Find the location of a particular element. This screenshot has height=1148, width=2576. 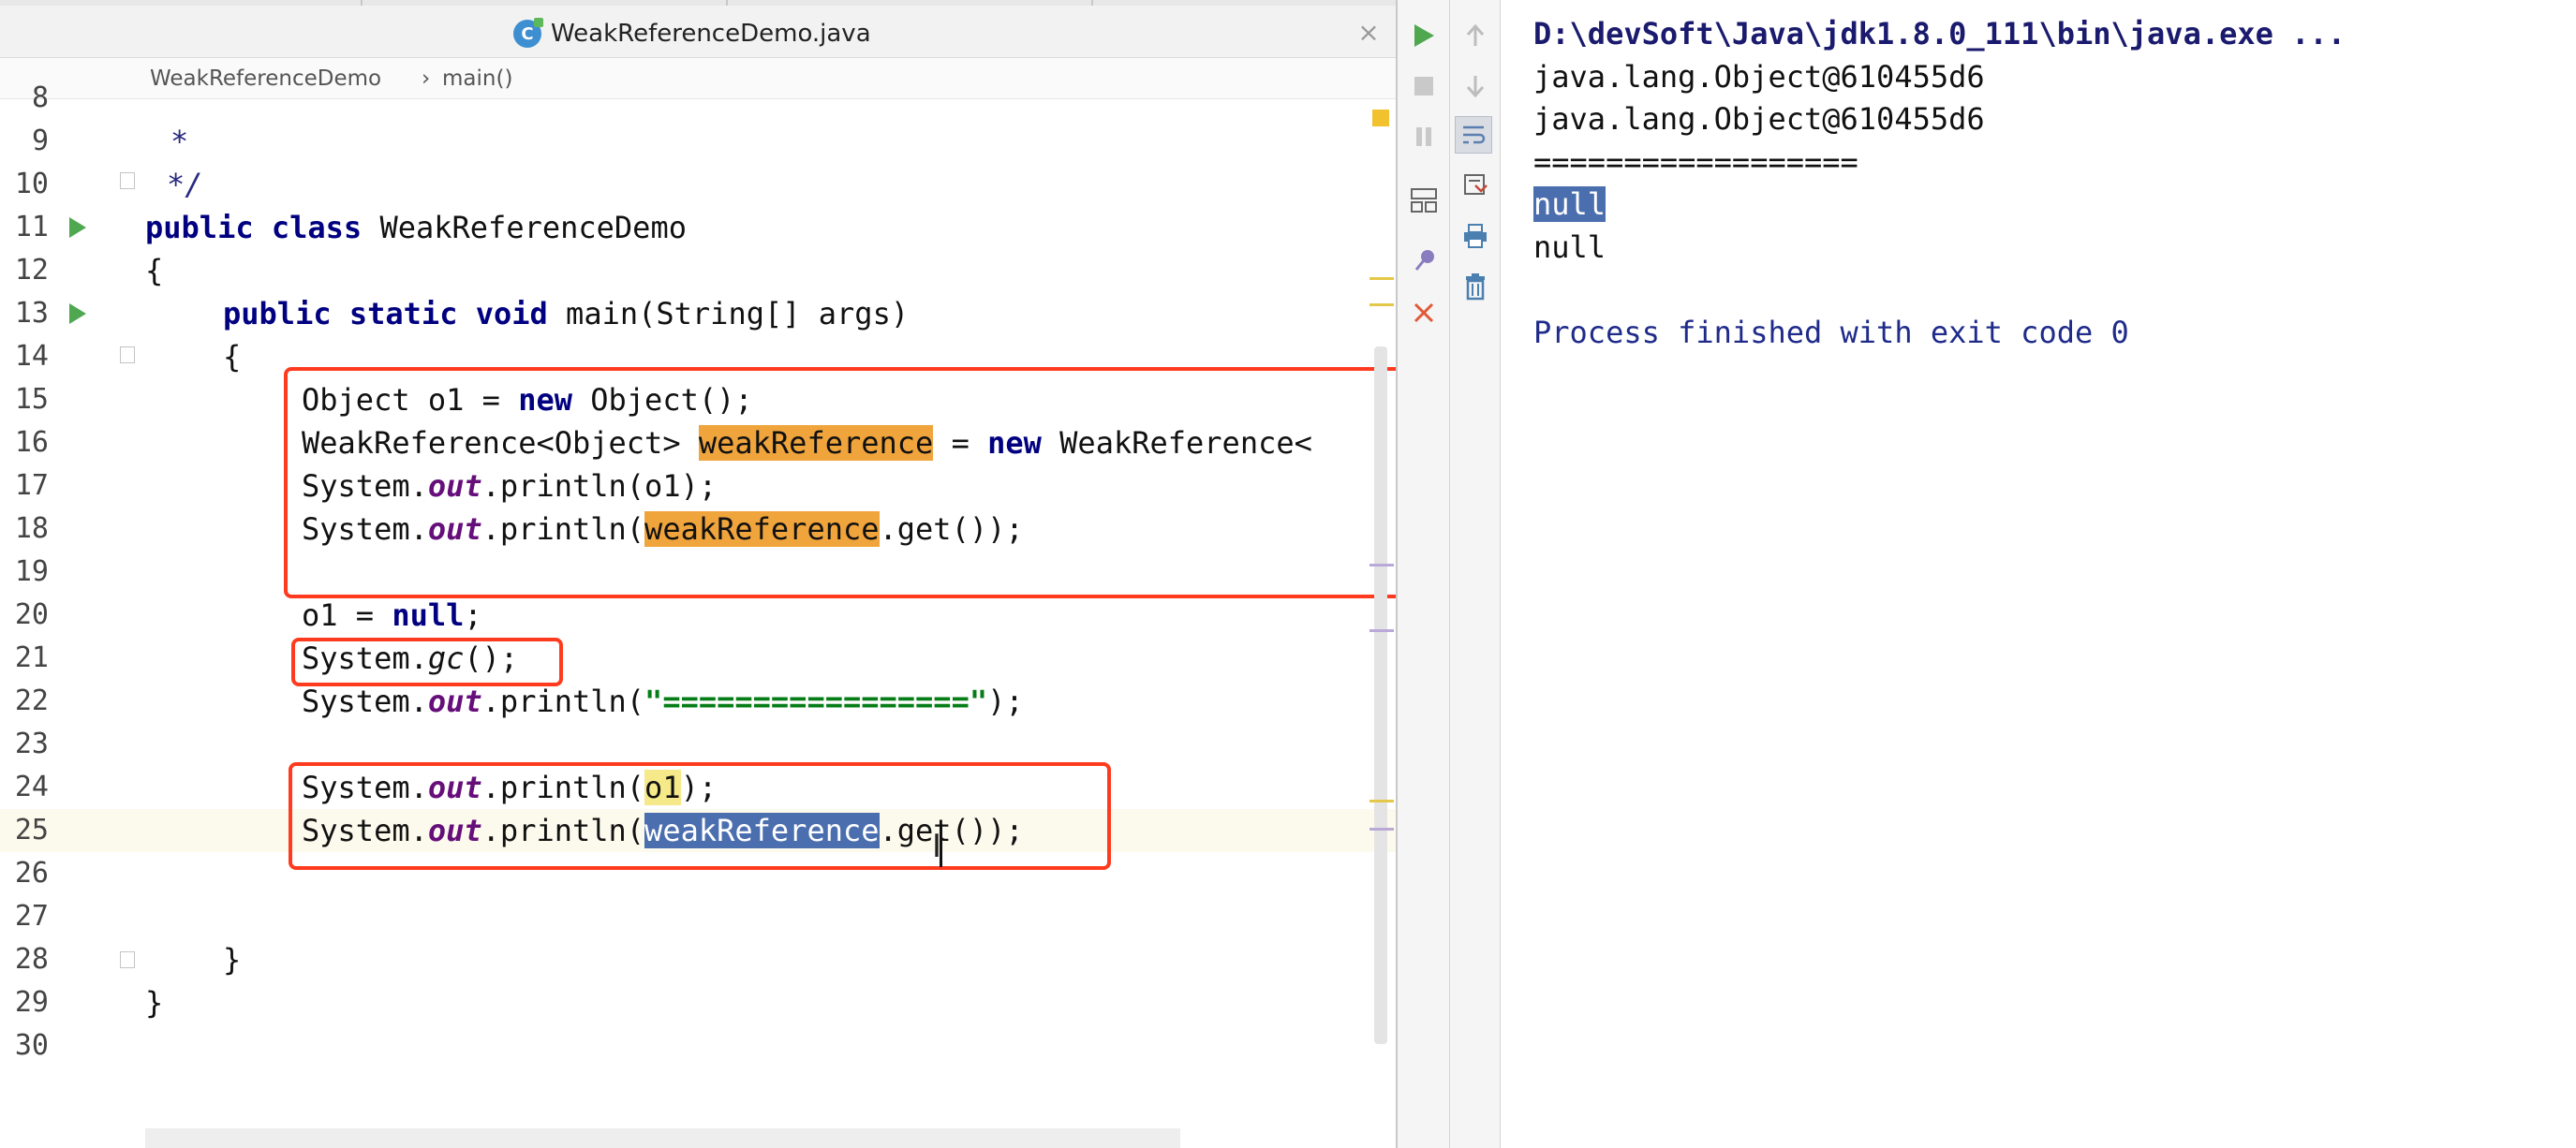

editor-tab-bar: C WeakReferenceDemo.java × is located at coordinates (698, 32).